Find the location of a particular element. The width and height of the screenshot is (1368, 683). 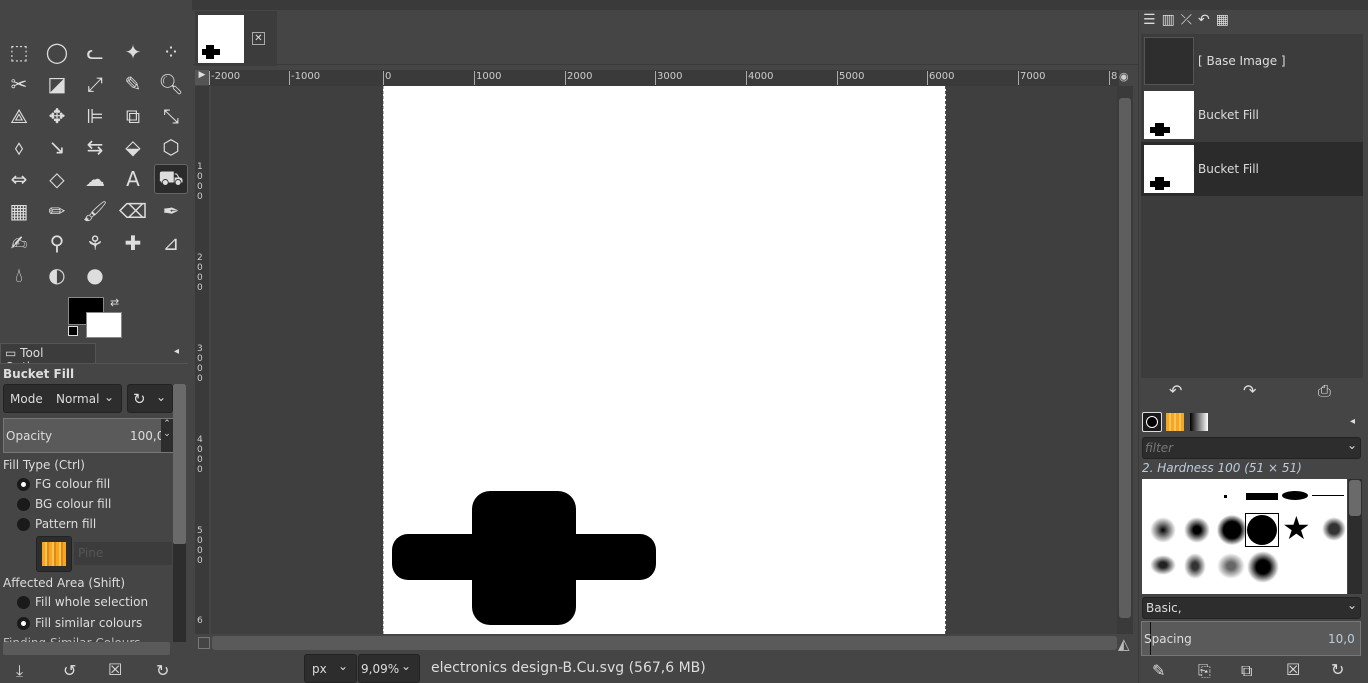

scissors-select-tool-icon: ✂ is located at coordinates (19, 84).